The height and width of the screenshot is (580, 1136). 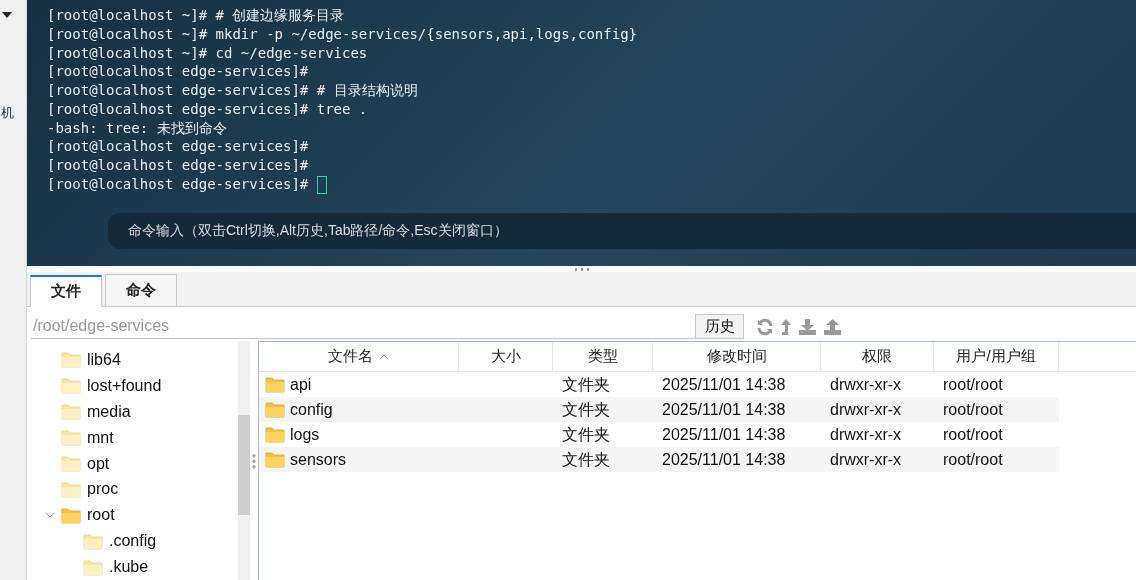 I want to click on tree-item: lib64, so click(x=104, y=359).